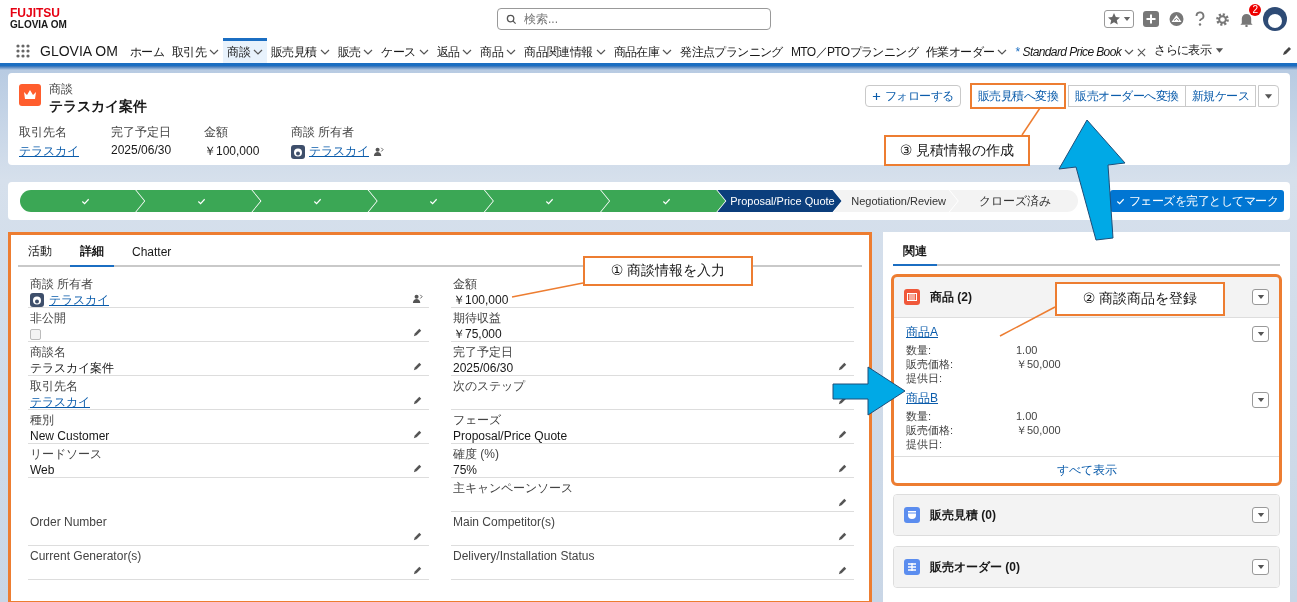  I want to click on action-button: 販売見積へ変換, so click(1017, 96).